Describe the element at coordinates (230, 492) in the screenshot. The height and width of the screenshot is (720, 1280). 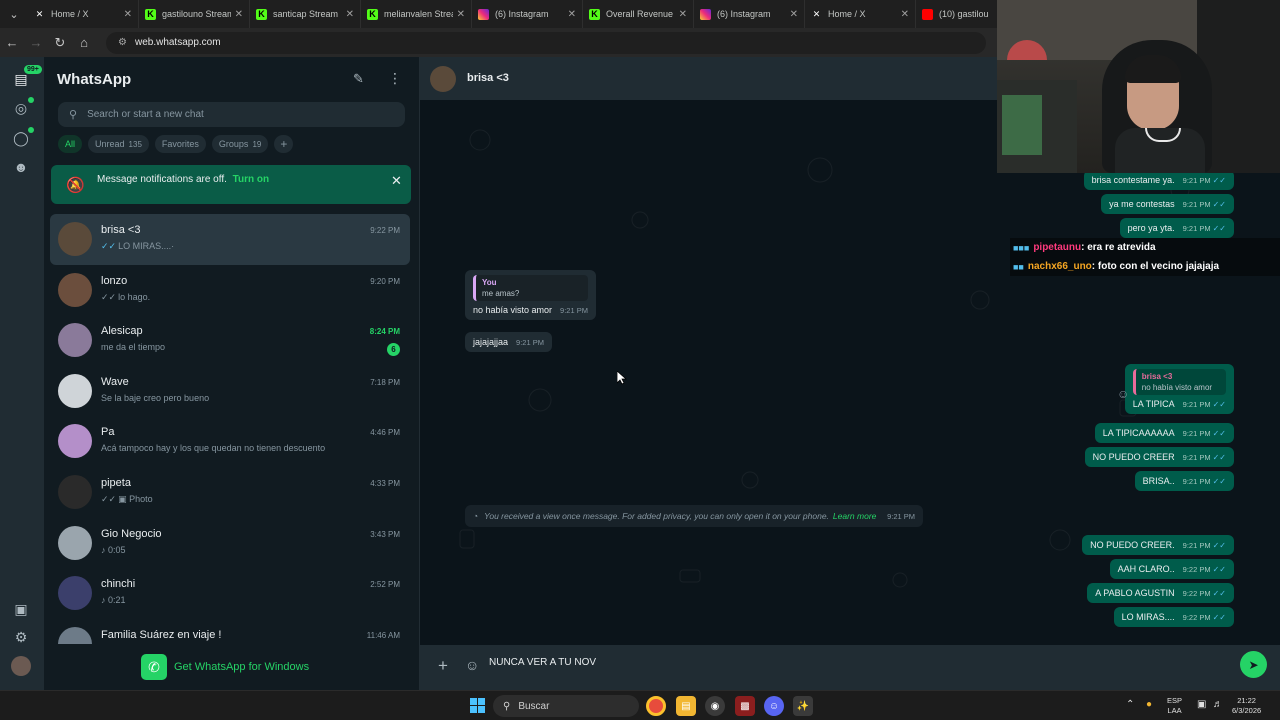
I see `chat-row: pipeta 4:33 PM ✓✓ ▣ Photo` at that location.